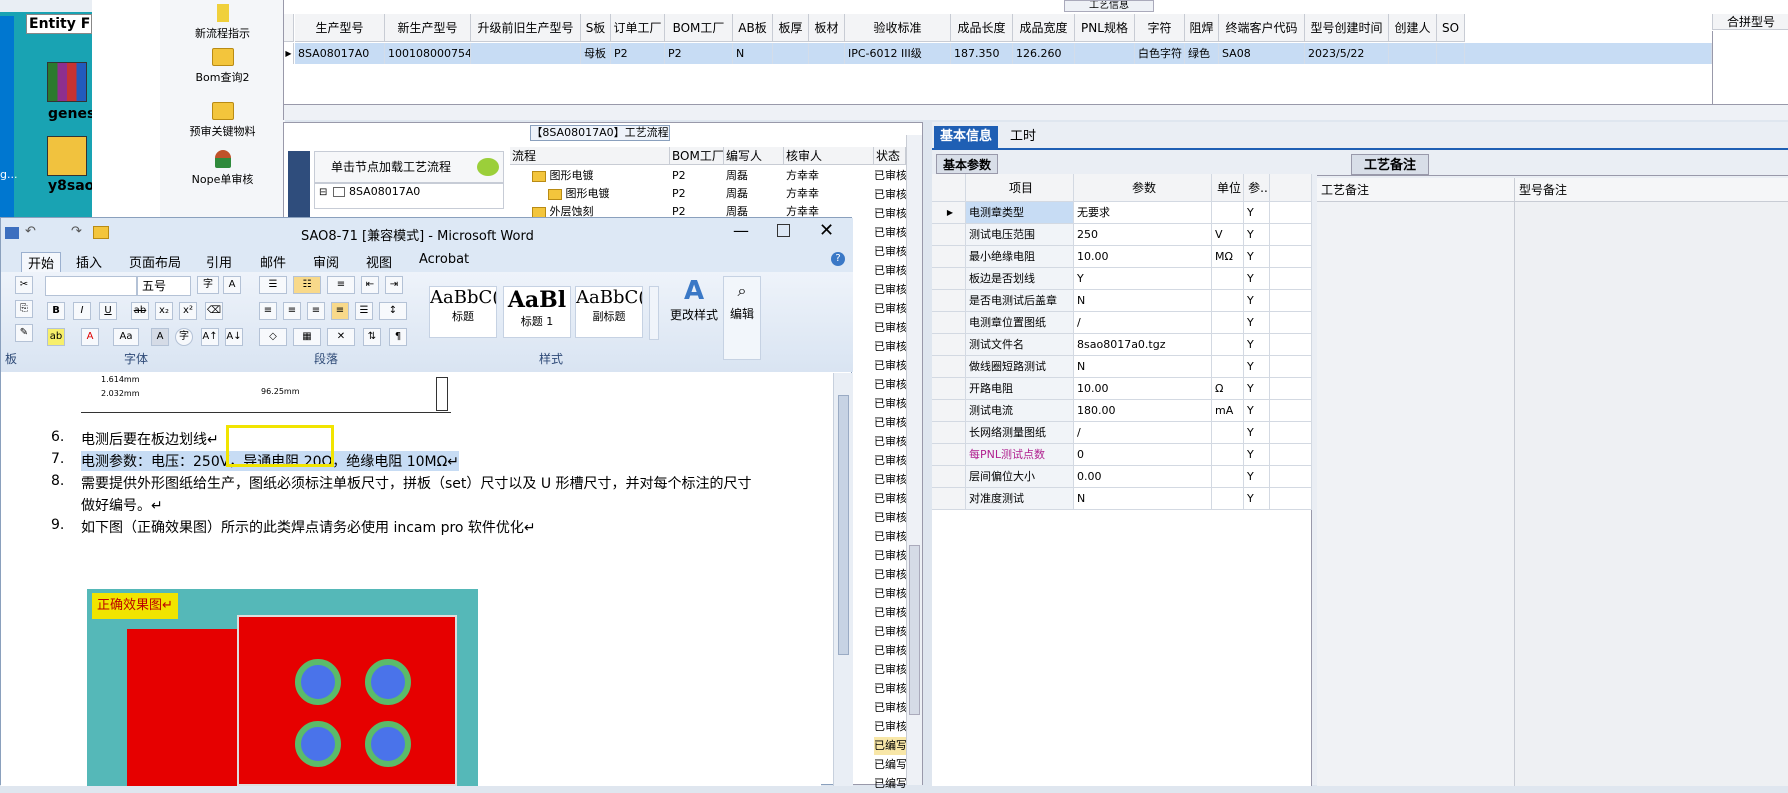  I want to click on char-shading-icon: A, so click(160, 337).